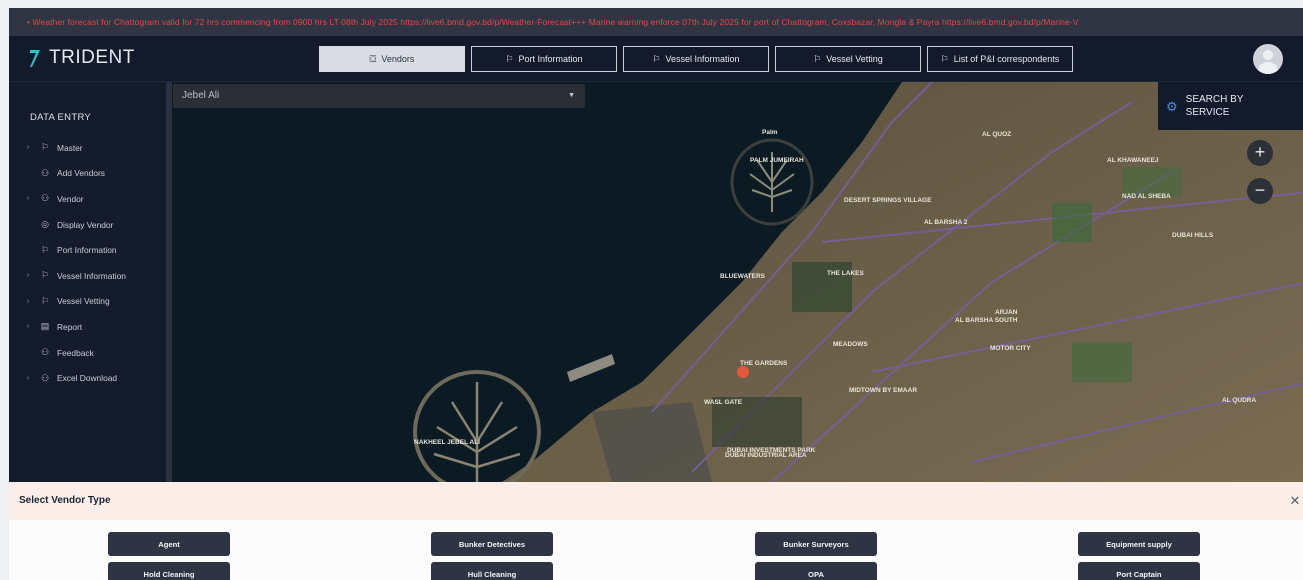  Describe the element at coordinates (850, 344) in the screenshot. I see `svg-text: MEADOWS` at that location.